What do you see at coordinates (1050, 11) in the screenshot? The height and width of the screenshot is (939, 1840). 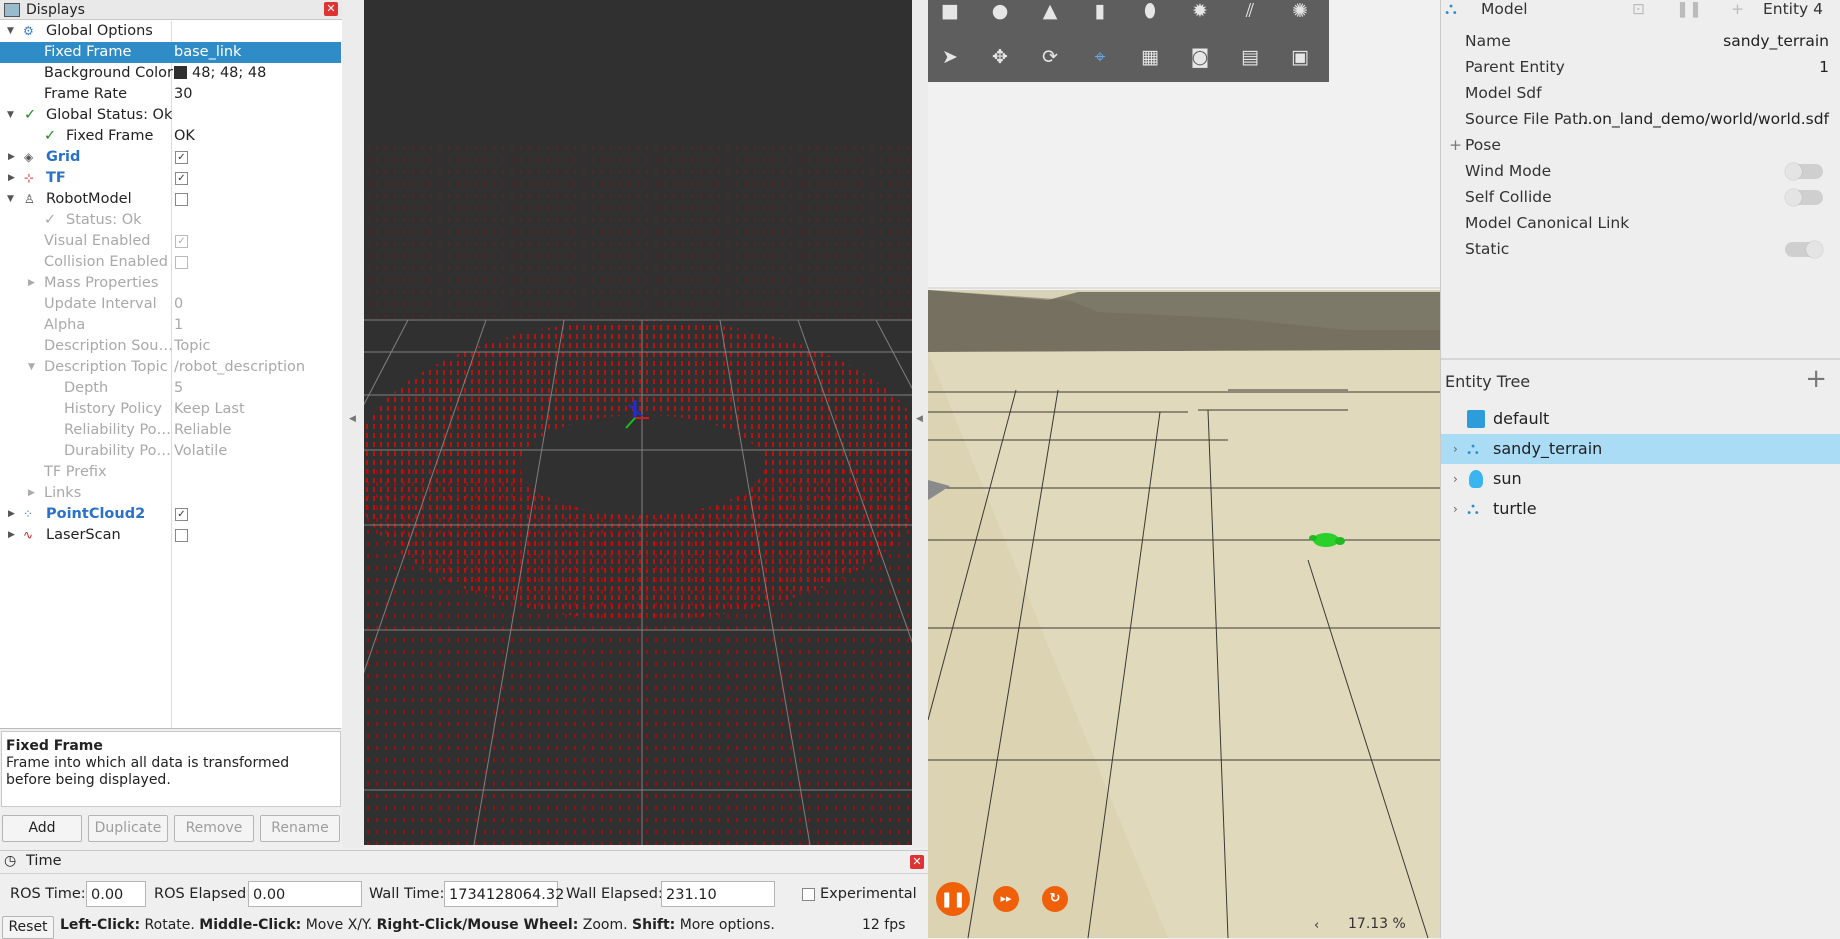 I see `cone-icon: ▲` at bounding box center [1050, 11].